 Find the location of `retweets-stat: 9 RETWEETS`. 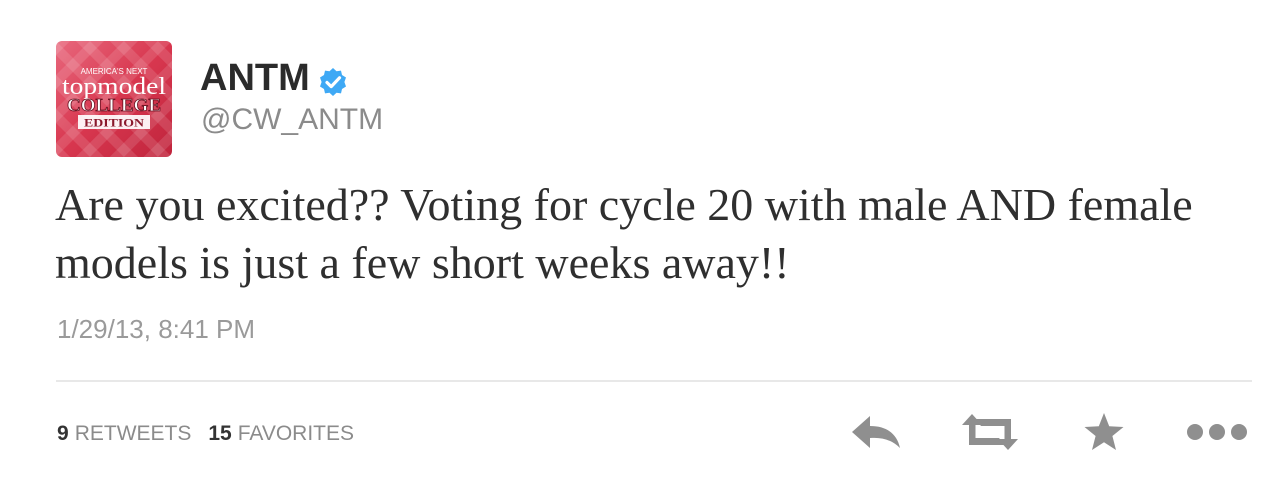

retweets-stat: 9 RETWEETS is located at coordinates (124, 434).